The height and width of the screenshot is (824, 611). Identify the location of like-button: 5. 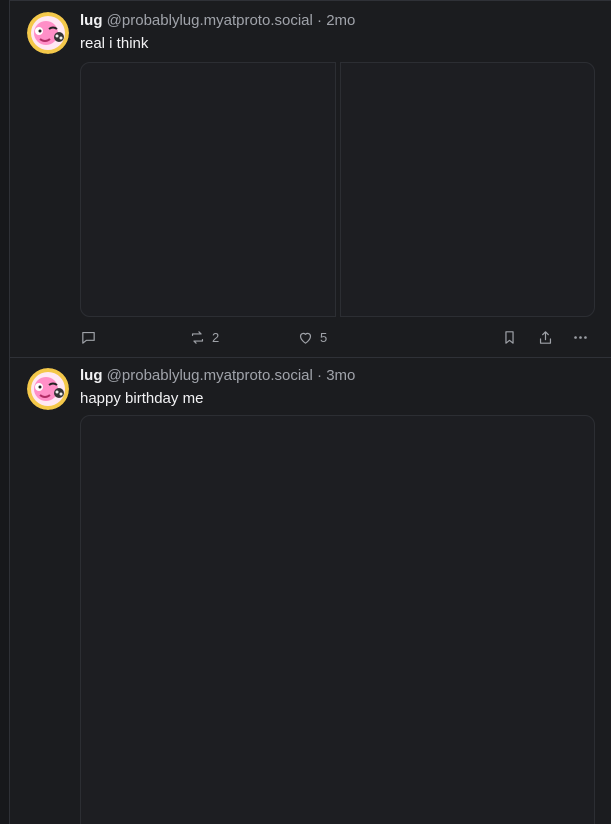
(312, 337).